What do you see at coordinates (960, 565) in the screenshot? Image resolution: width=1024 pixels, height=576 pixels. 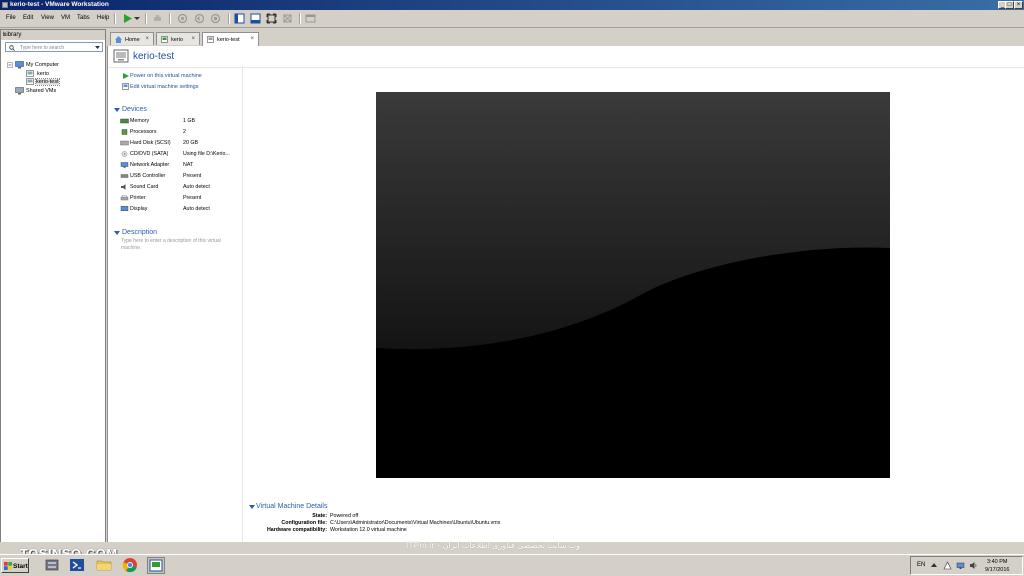 I see `network-icon` at bounding box center [960, 565].